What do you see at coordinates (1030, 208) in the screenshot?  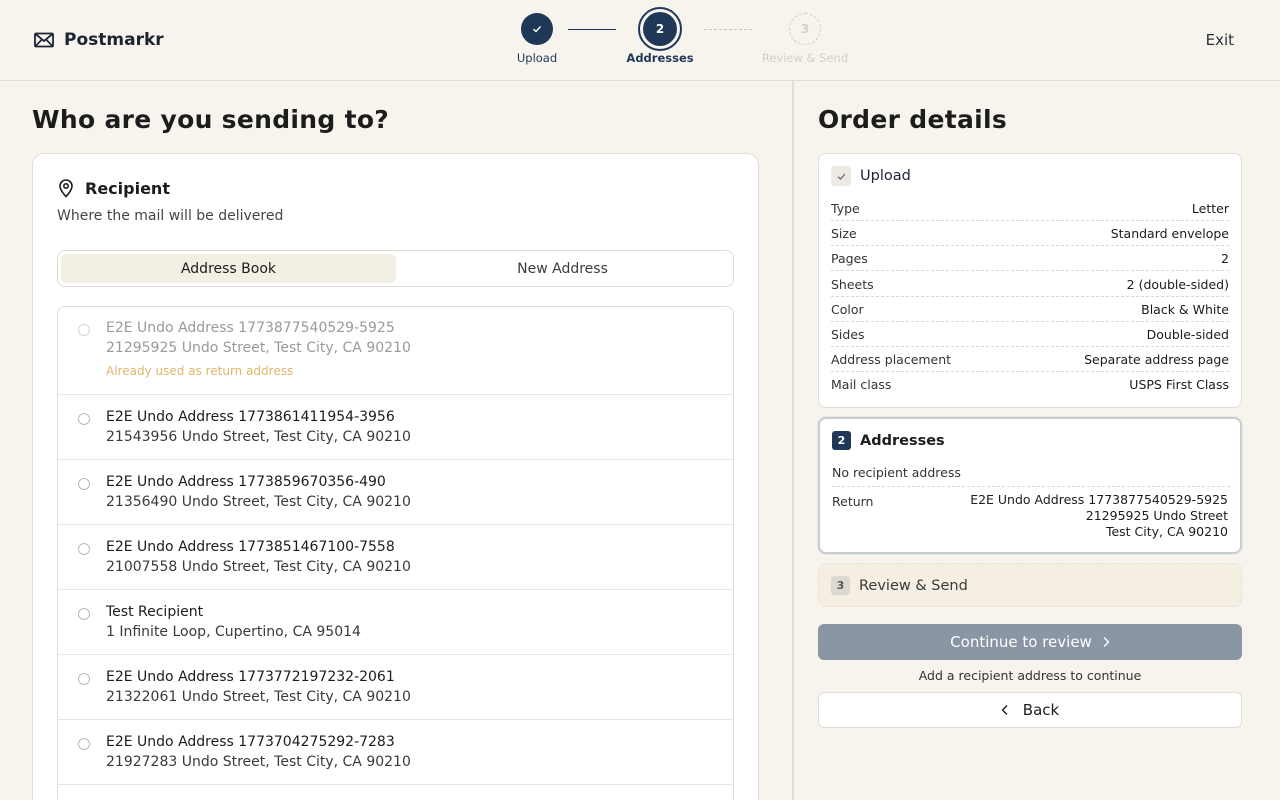 I see `detail-row: Type Letter` at bounding box center [1030, 208].